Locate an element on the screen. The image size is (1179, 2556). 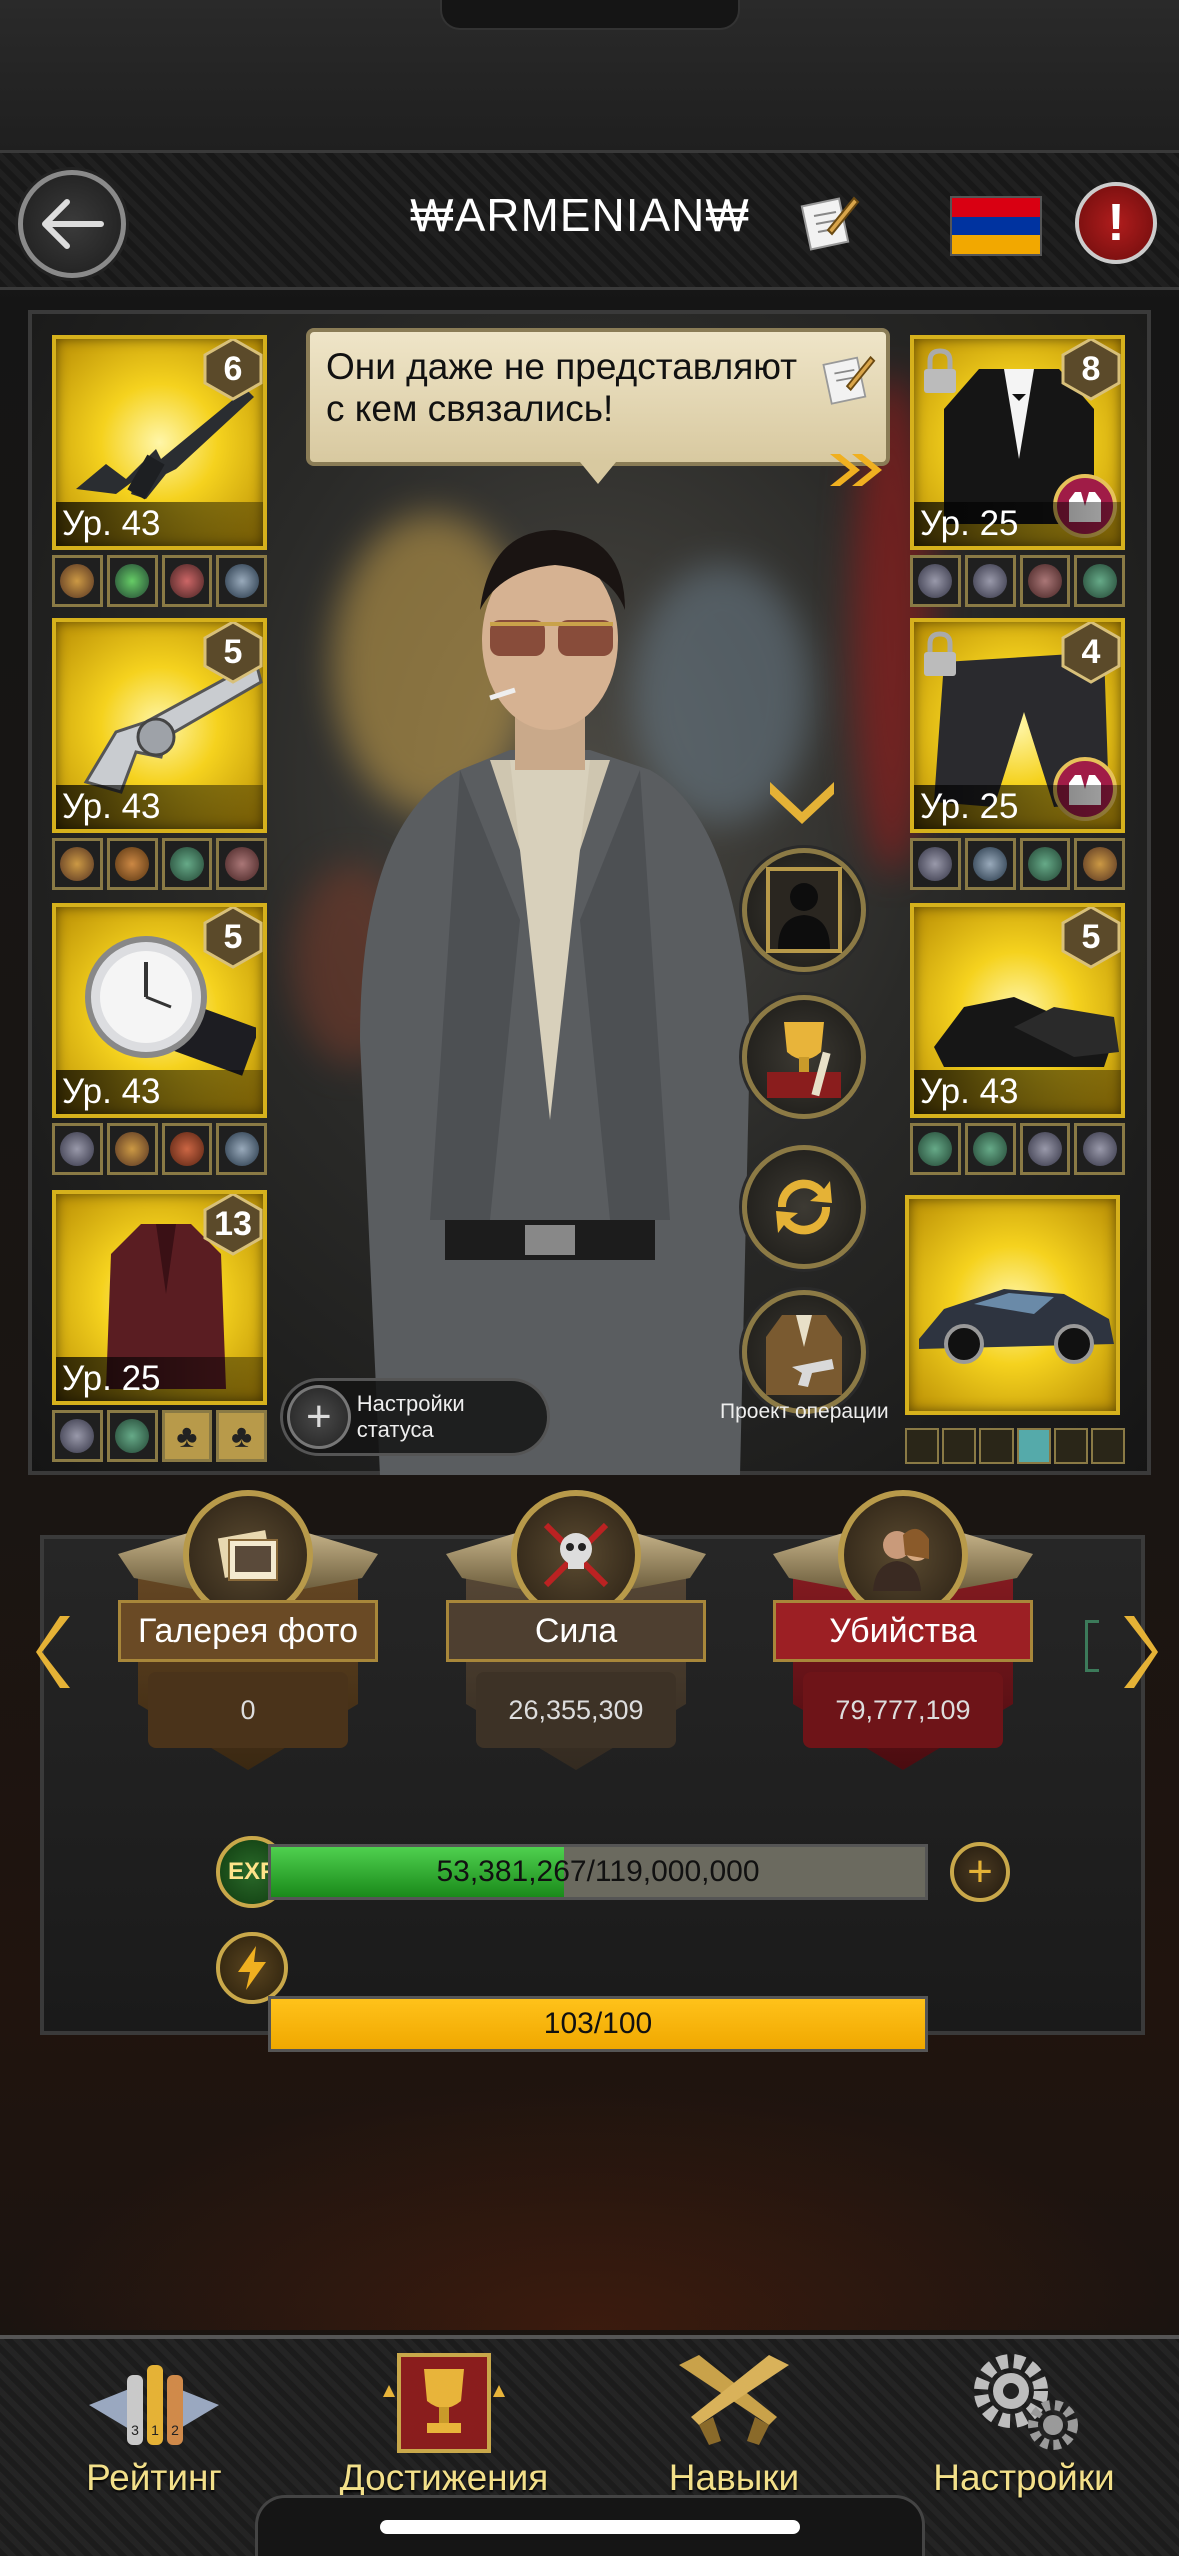
skills-crossed-pistols-icon is located at coordinates (734, 2400).